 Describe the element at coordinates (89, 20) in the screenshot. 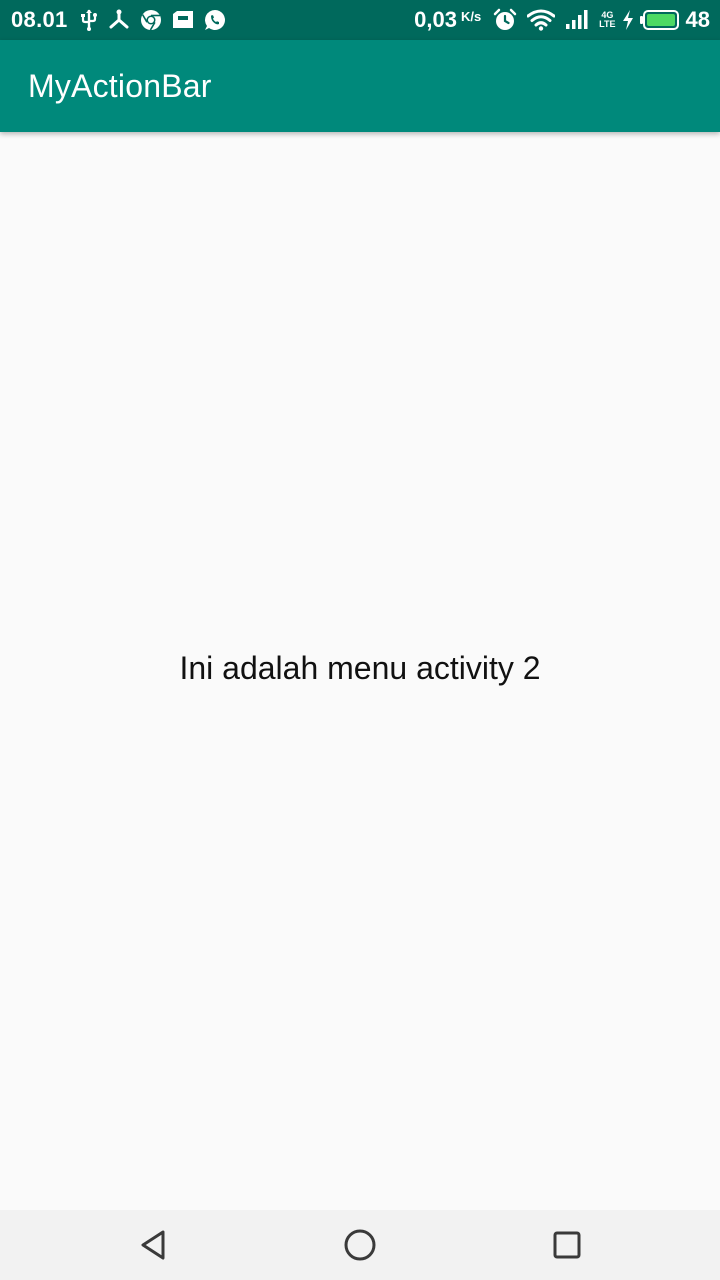

I see `usb-icon` at that location.